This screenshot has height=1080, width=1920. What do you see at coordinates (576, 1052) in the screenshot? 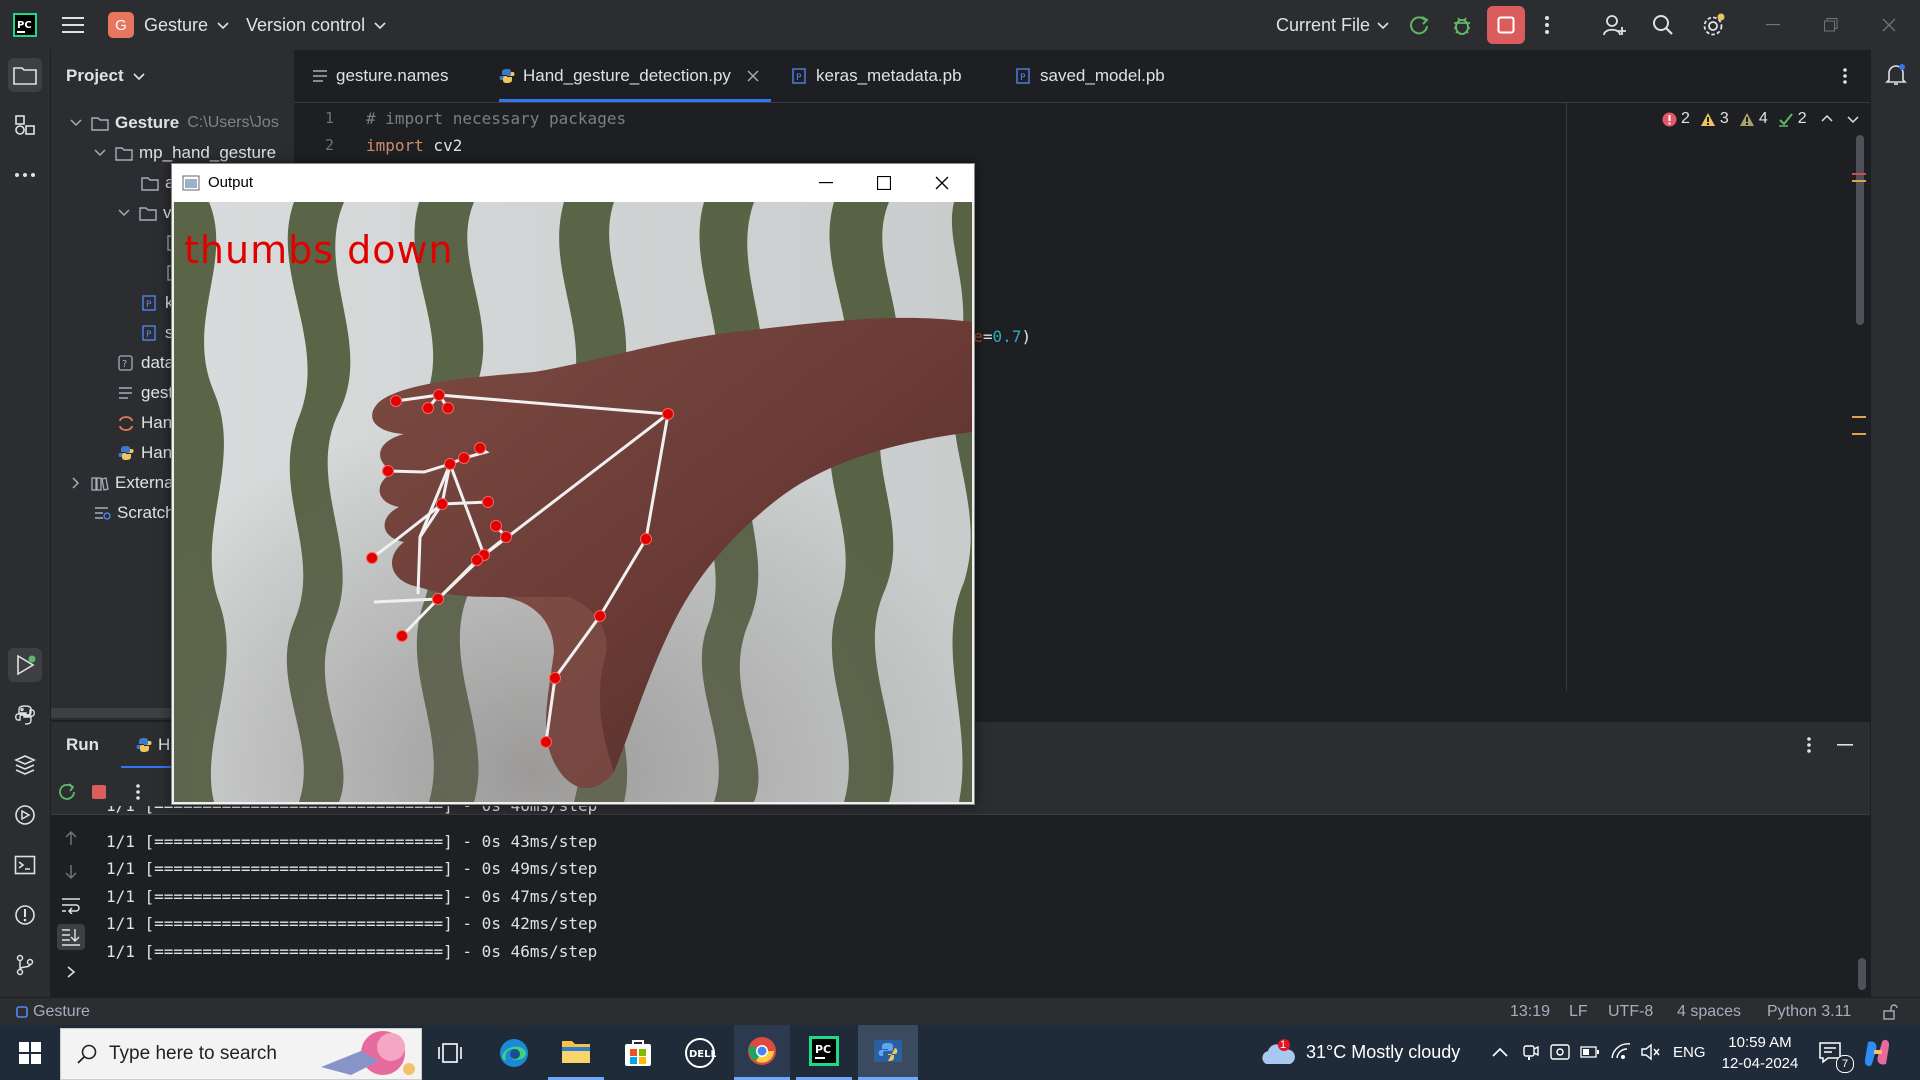
I see `file-explorer-icon` at bounding box center [576, 1052].